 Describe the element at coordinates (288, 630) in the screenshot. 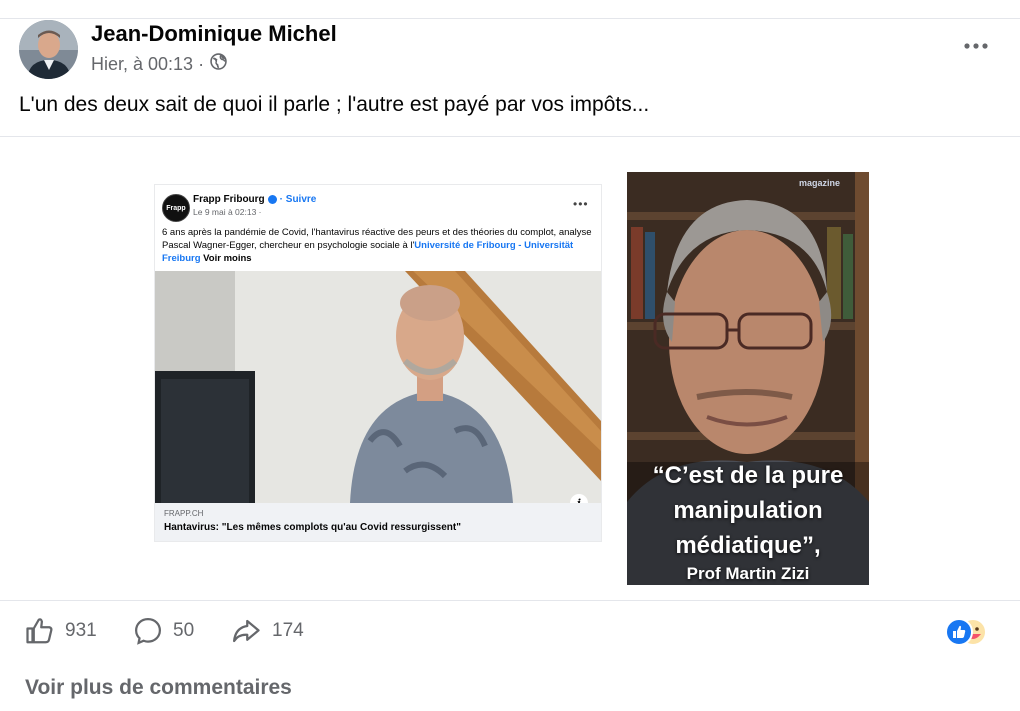

I see `share-count: 174` at that location.